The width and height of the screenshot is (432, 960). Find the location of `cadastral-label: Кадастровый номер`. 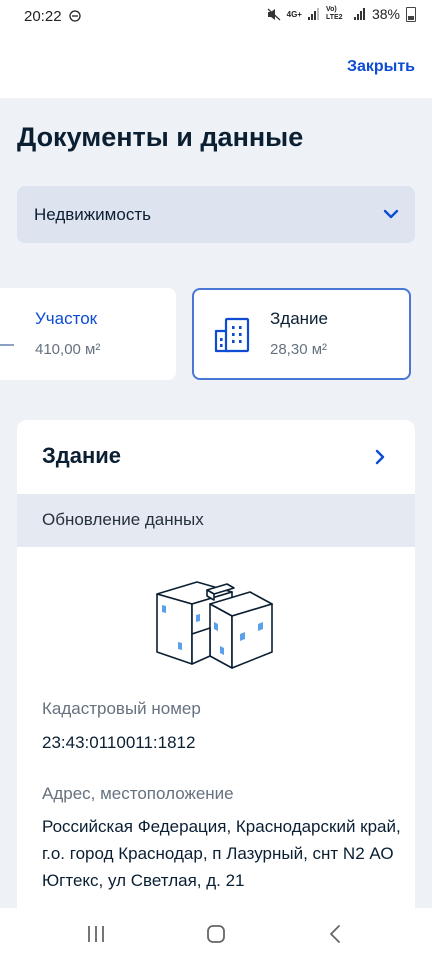

cadastral-label: Кадастровый номер is located at coordinates (121, 708).